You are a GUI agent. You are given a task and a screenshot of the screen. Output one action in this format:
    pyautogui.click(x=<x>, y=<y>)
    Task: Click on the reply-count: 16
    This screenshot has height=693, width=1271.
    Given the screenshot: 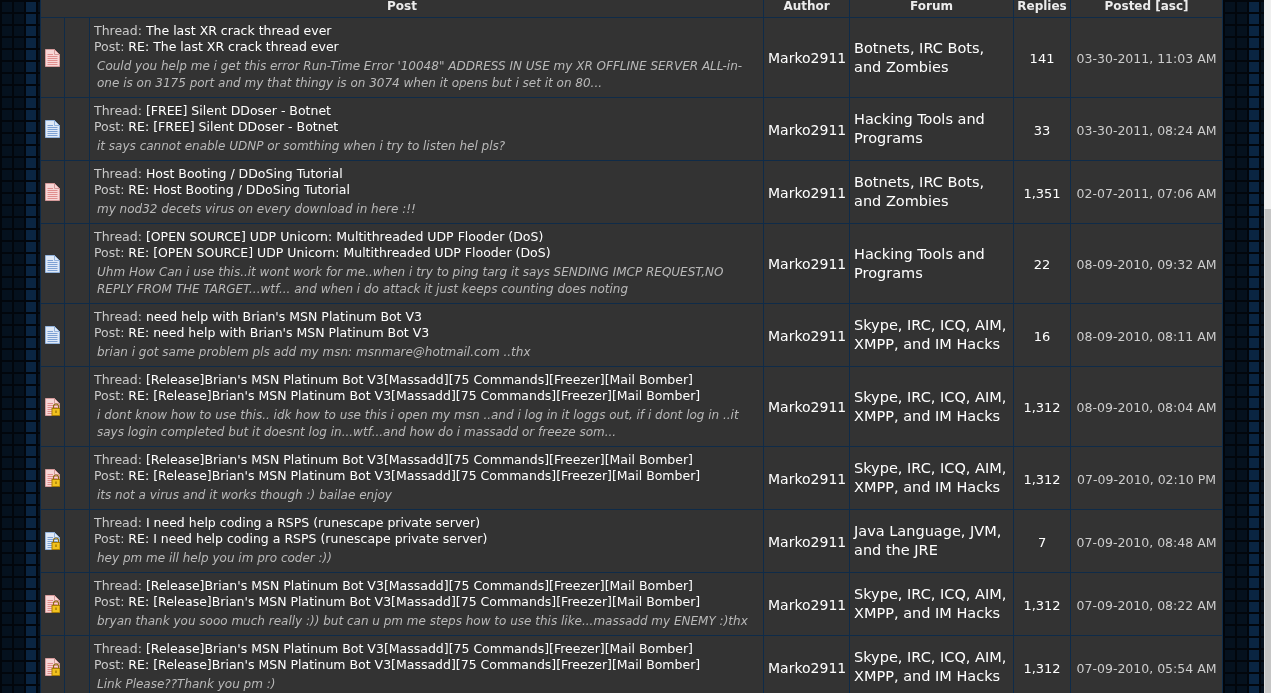 What is the action you would take?
    pyautogui.click(x=1042, y=336)
    